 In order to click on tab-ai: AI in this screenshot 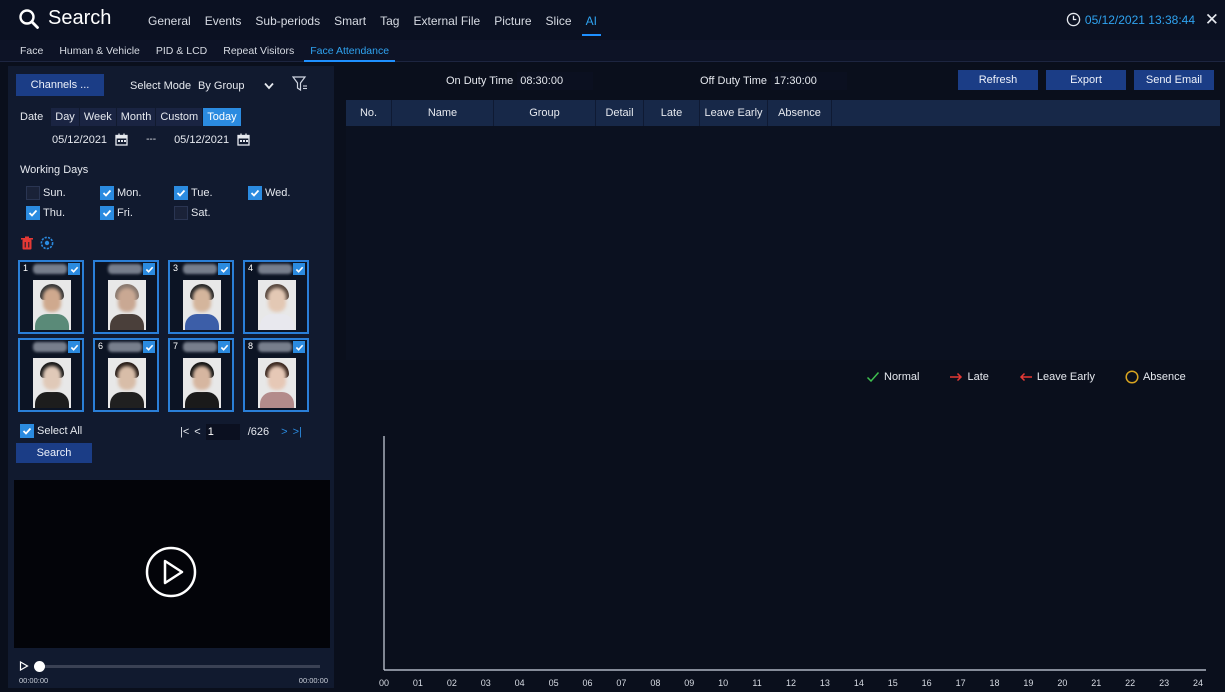, I will do `click(591, 25)`.